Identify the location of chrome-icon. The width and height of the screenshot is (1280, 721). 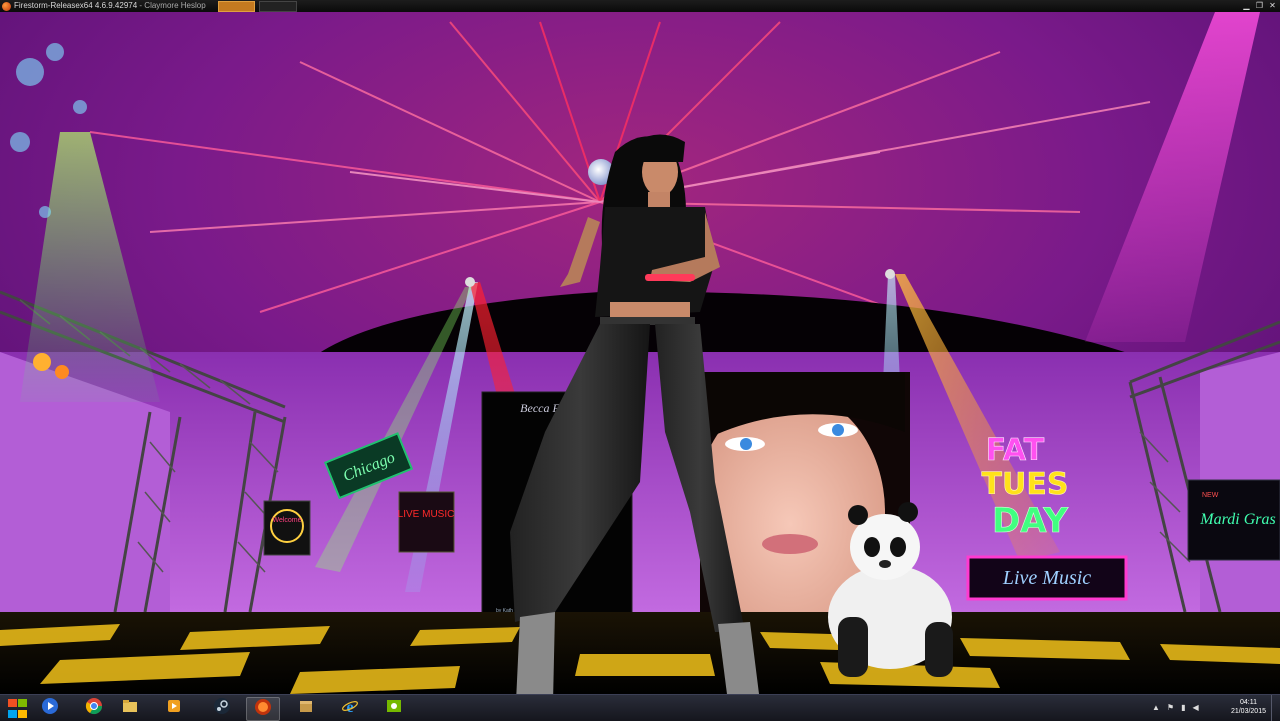
(94, 708).